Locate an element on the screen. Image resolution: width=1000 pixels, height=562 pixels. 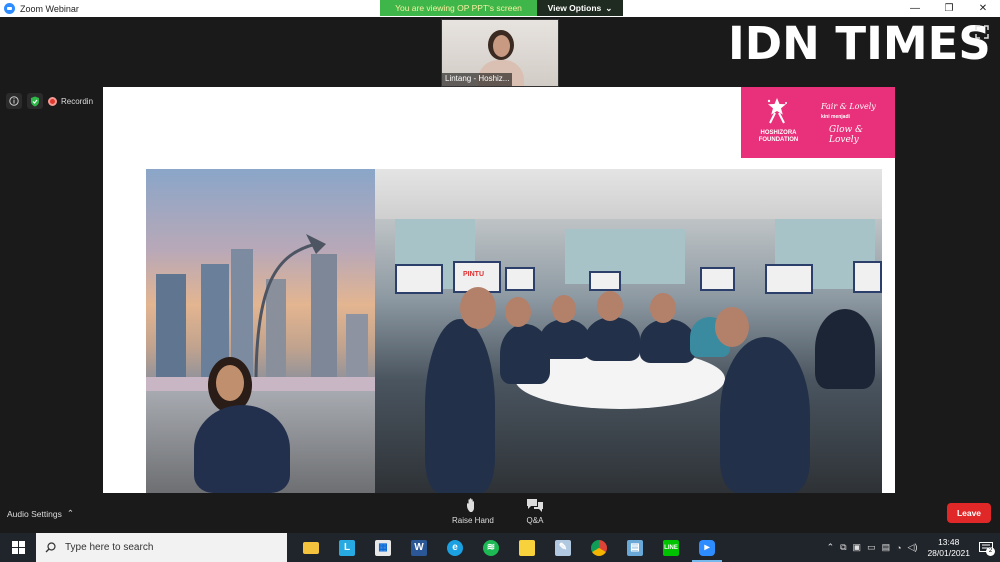
sticky-notes-icon is located at coordinates (527, 547).